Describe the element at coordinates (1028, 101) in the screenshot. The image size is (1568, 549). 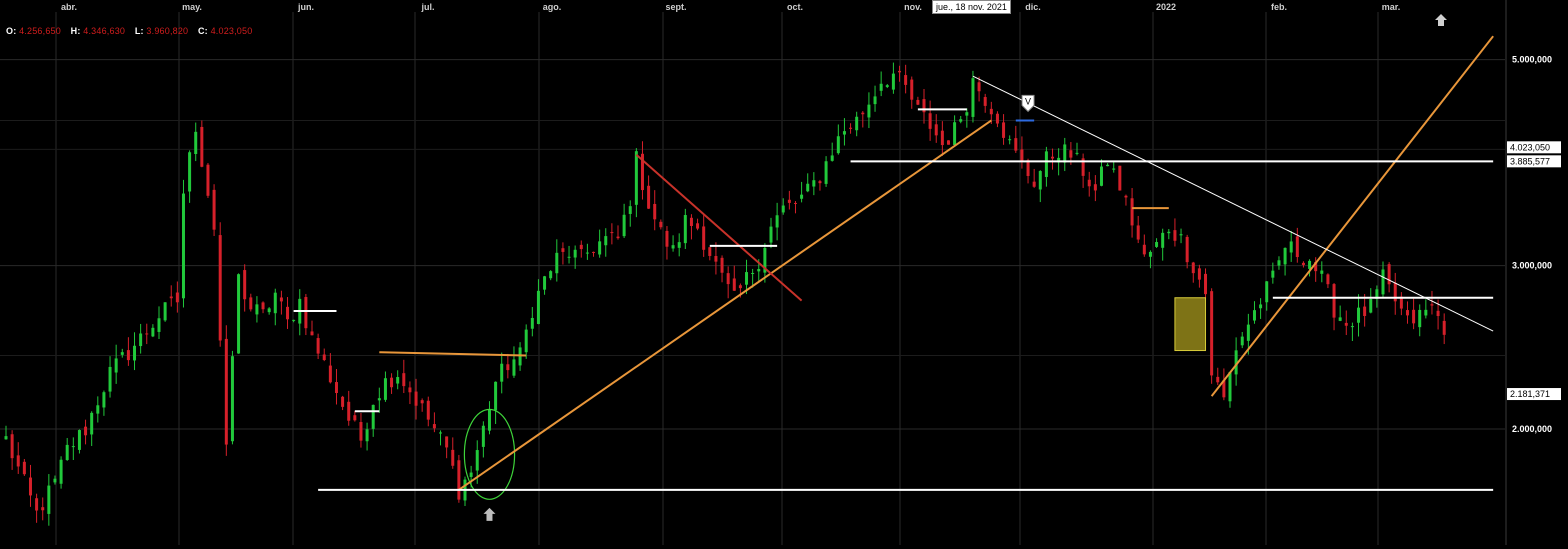
I see `v-marker-letter: V` at that location.